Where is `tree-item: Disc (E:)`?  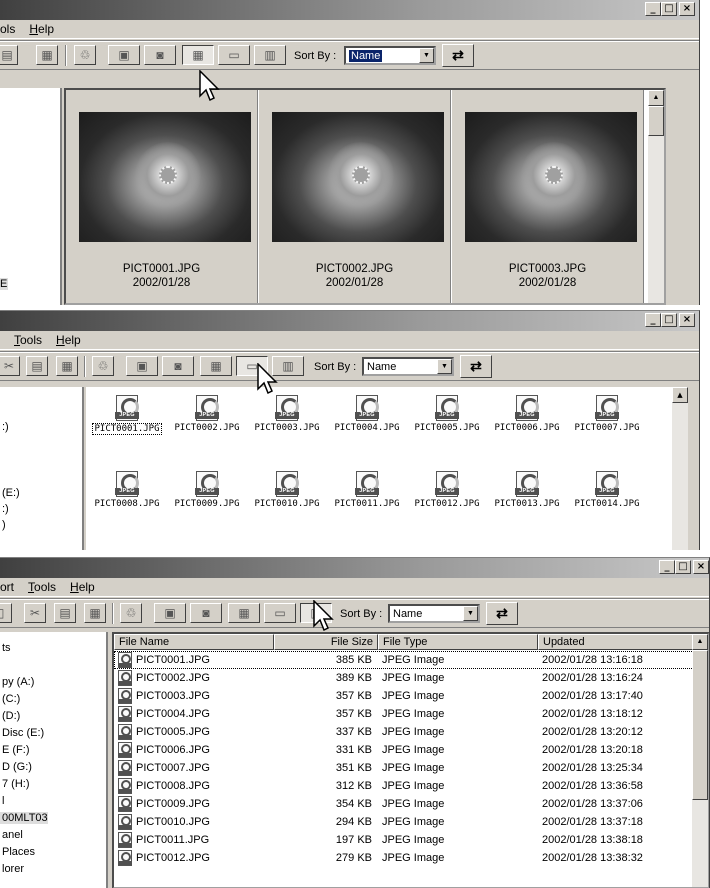 tree-item: Disc (E:) is located at coordinates (23, 733).